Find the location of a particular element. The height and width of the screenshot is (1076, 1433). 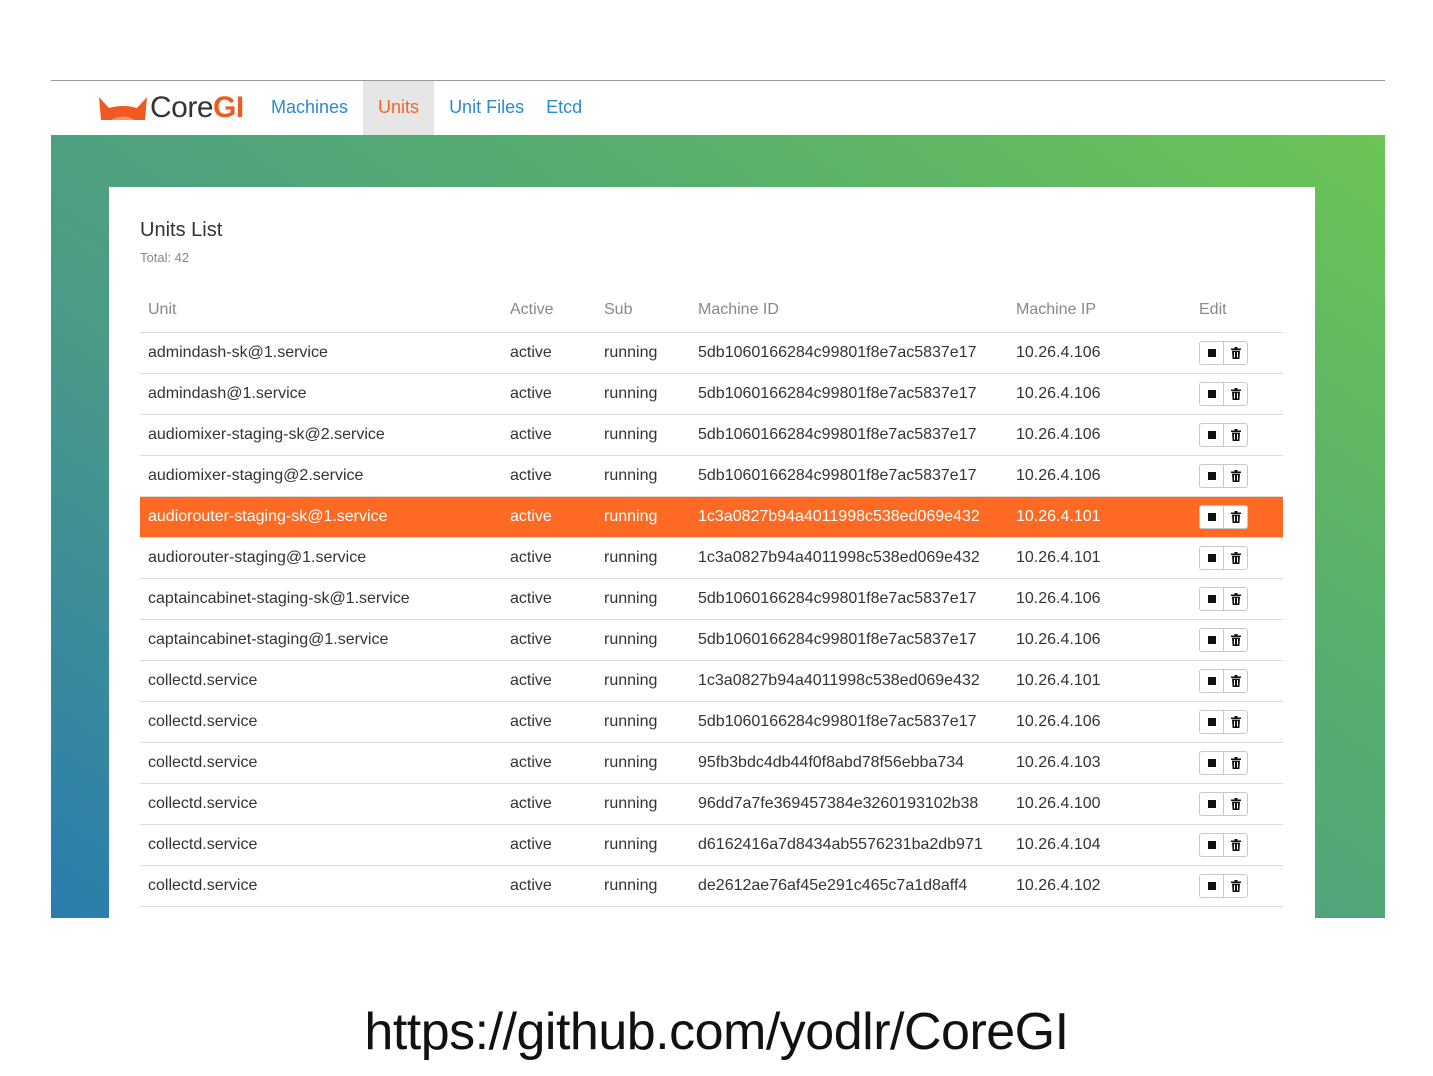

brand-core: Core is located at coordinates (182, 107).